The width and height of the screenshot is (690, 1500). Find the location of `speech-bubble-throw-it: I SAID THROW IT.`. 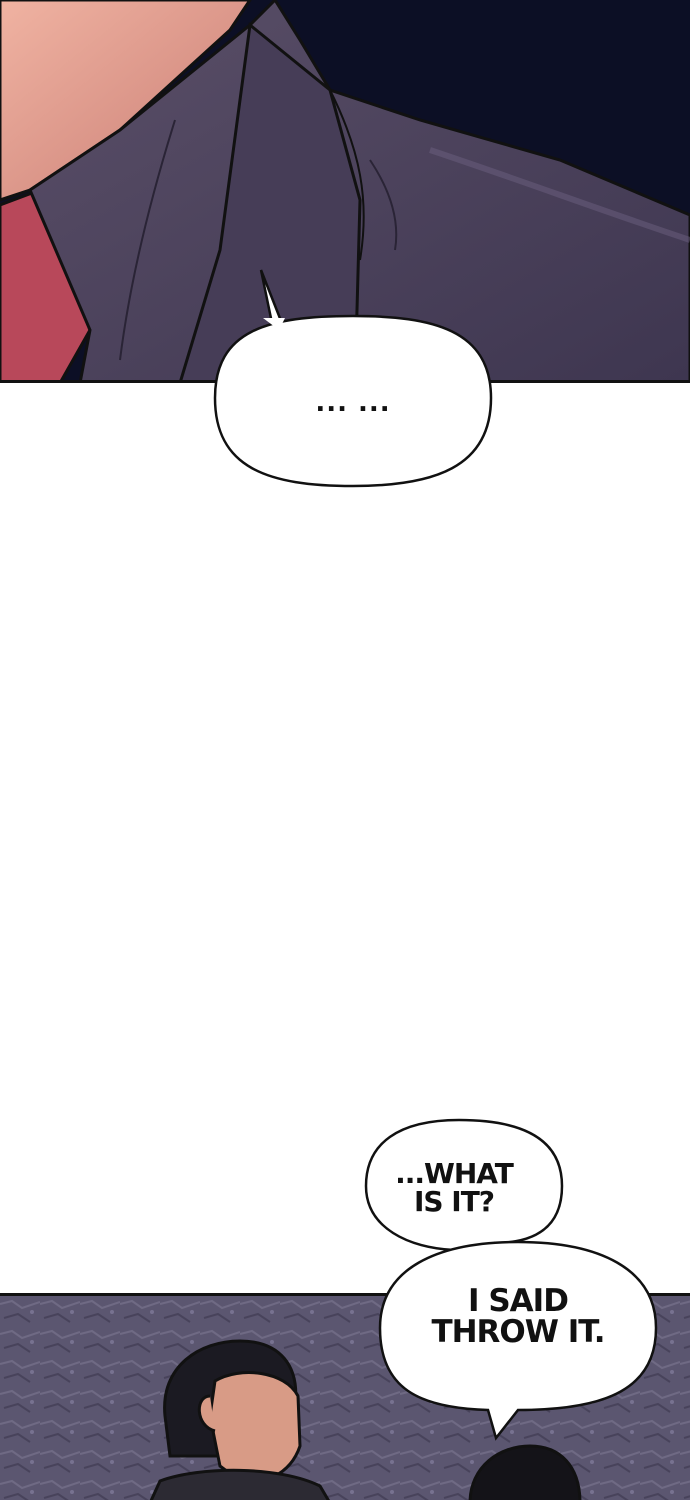

speech-bubble-throw-it: I SAID THROW IT. is located at coordinates (518, 1339).